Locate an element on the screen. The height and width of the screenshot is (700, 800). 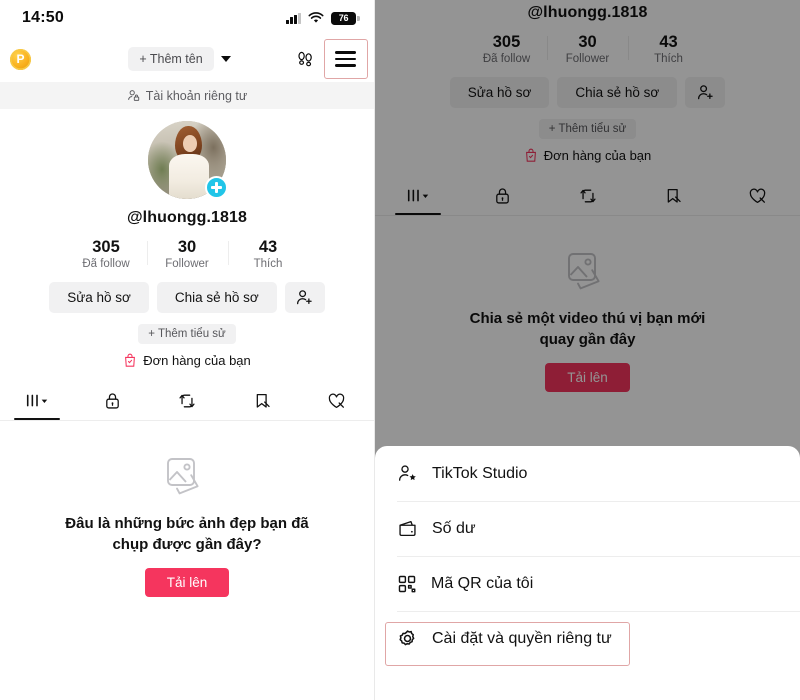
hamburger-menu-highlight is located at coordinates (345, 59).